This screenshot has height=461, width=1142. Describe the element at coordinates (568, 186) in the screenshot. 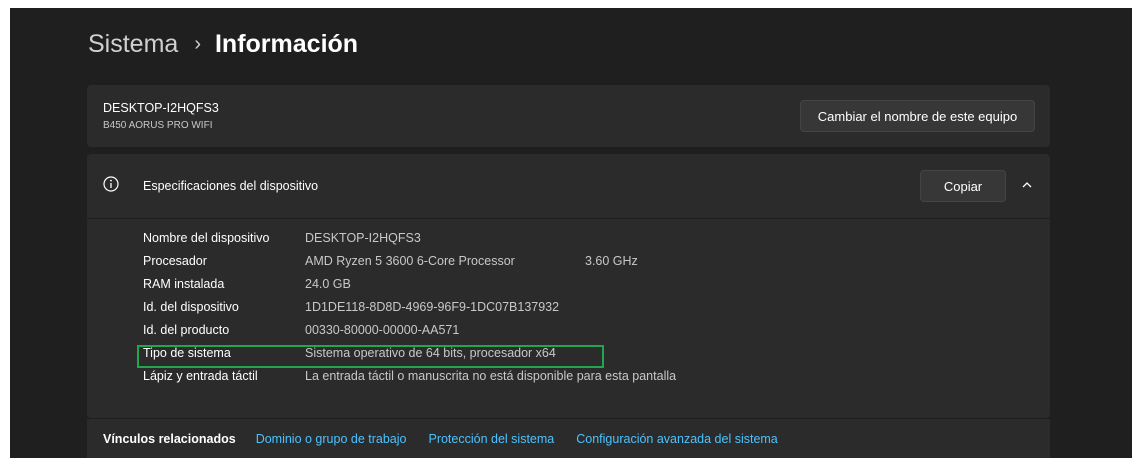

I see `specs-header: Especificaciones del dispositivo Copiar` at that location.